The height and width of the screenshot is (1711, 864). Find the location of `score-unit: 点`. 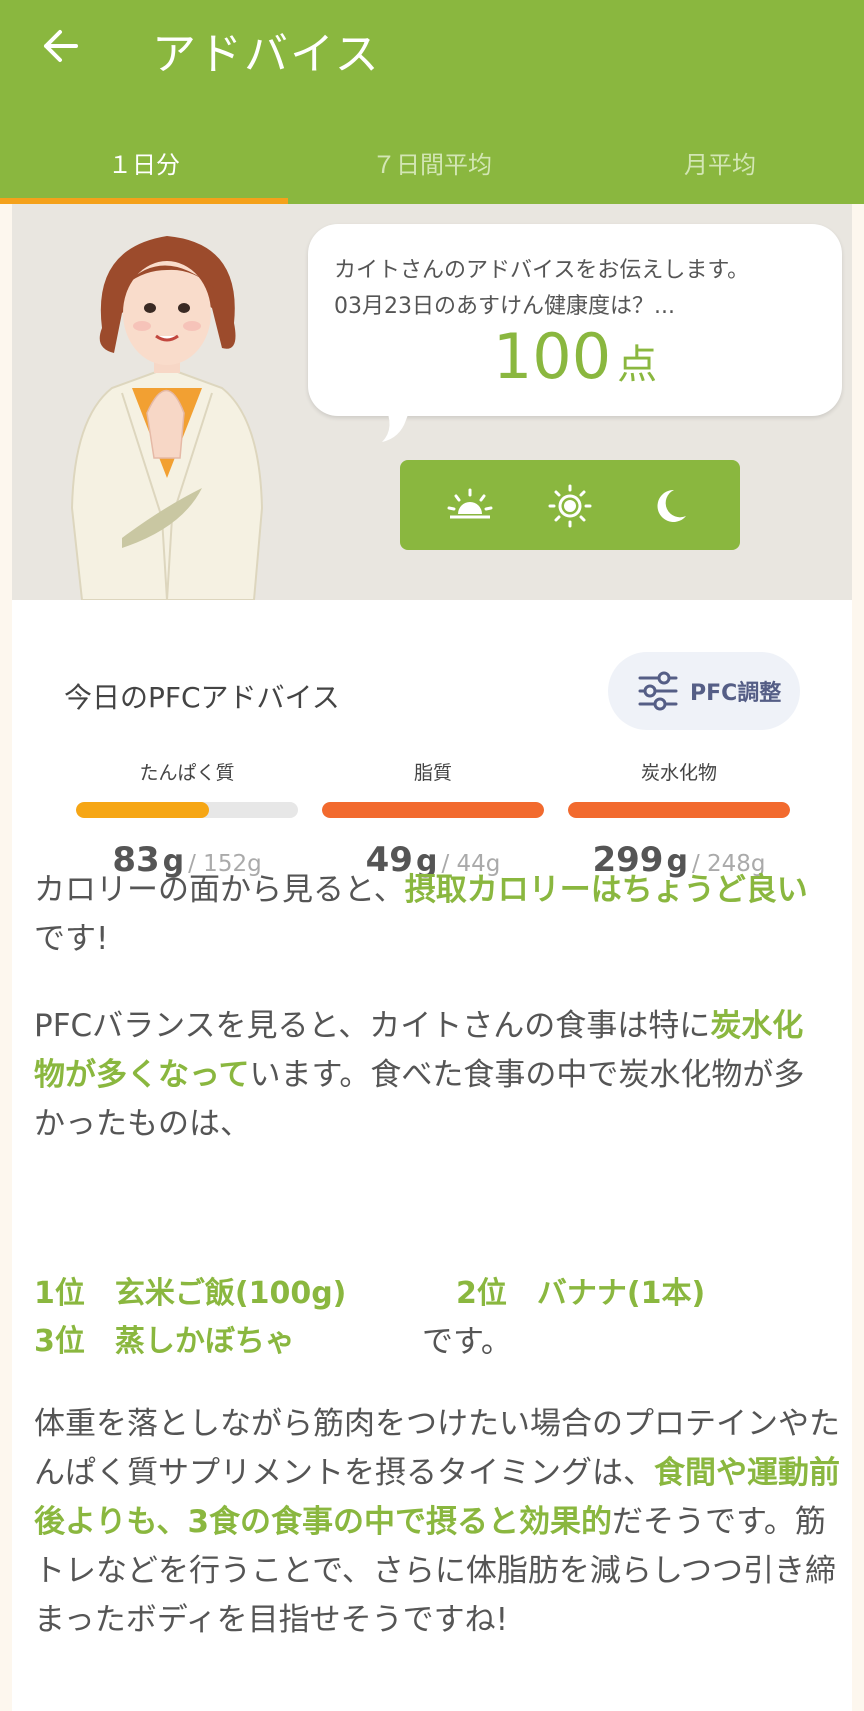

score-unit: 点 is located at coordinates (637, 365).